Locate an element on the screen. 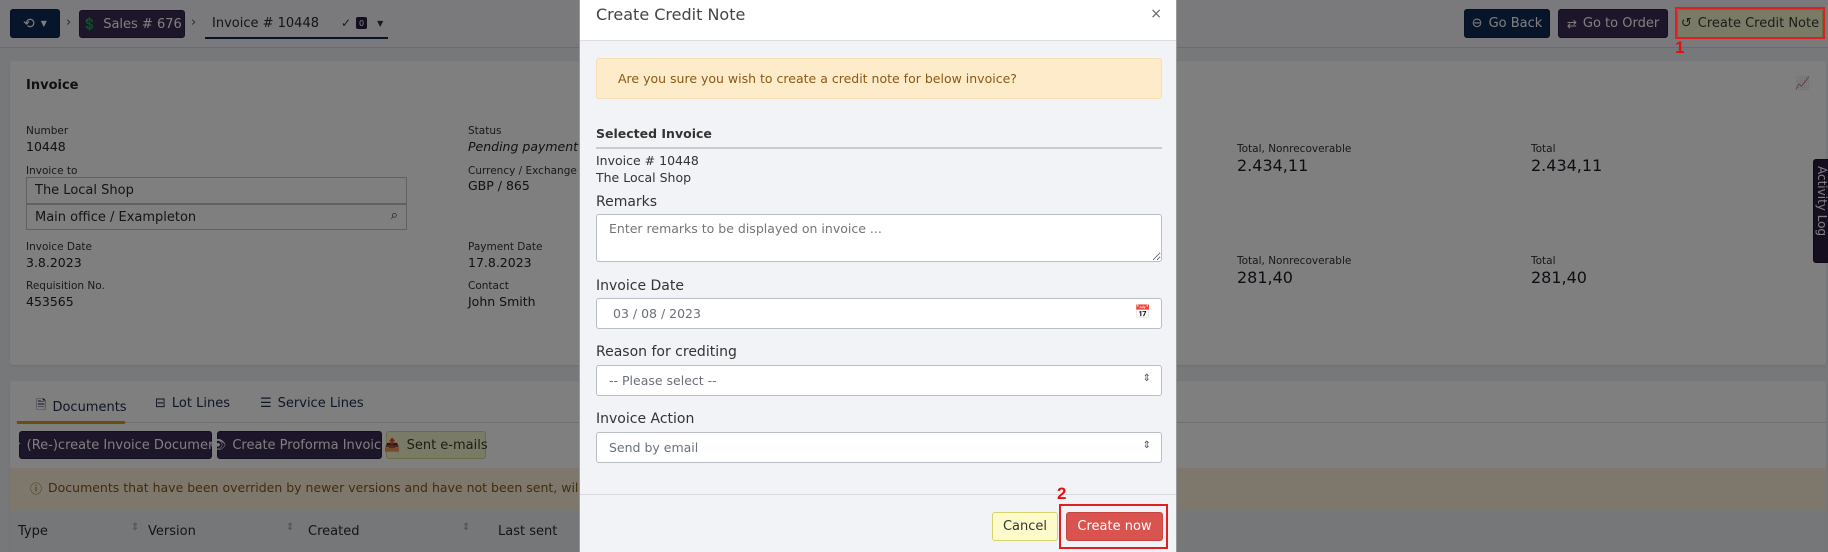 The height and width of the screenshot is (552, 1828). selected-invoice-divider is located at coordinates (879, 148).